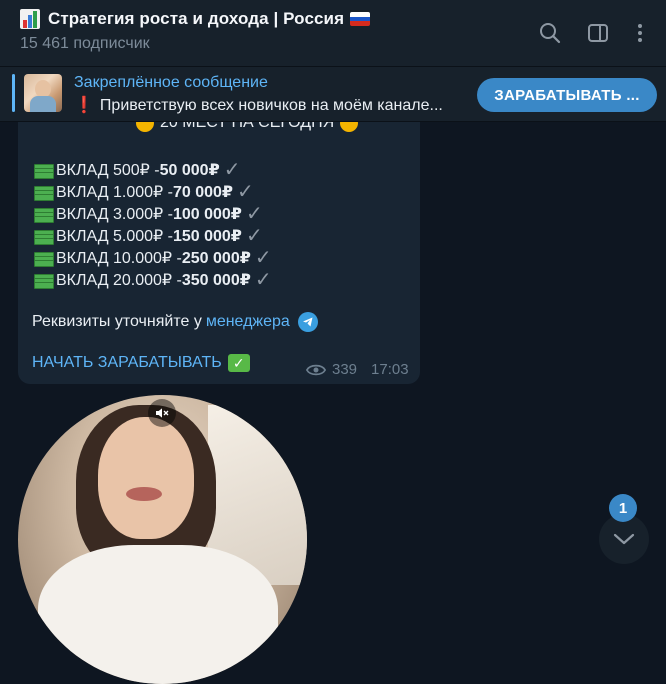 The width and height of the screenshot is (666, 684). What do you see at coordinates (623, 508) in the screenshot?
I see `unread-badge: 1` at bounding box center [623, 508].